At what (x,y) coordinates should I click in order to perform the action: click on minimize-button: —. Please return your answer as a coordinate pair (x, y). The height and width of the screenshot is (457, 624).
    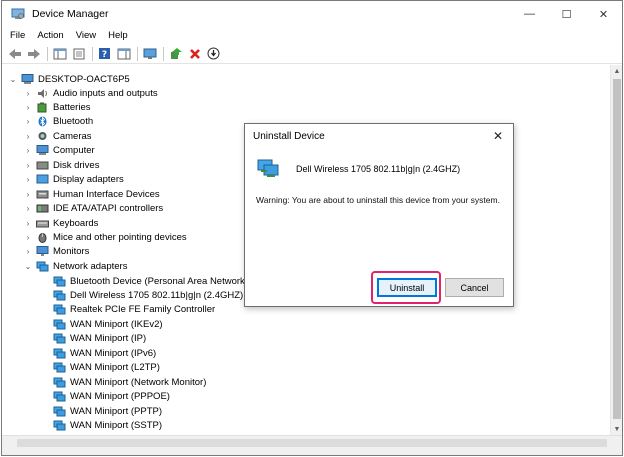
    Looking at the image, I should click on (529, 14).